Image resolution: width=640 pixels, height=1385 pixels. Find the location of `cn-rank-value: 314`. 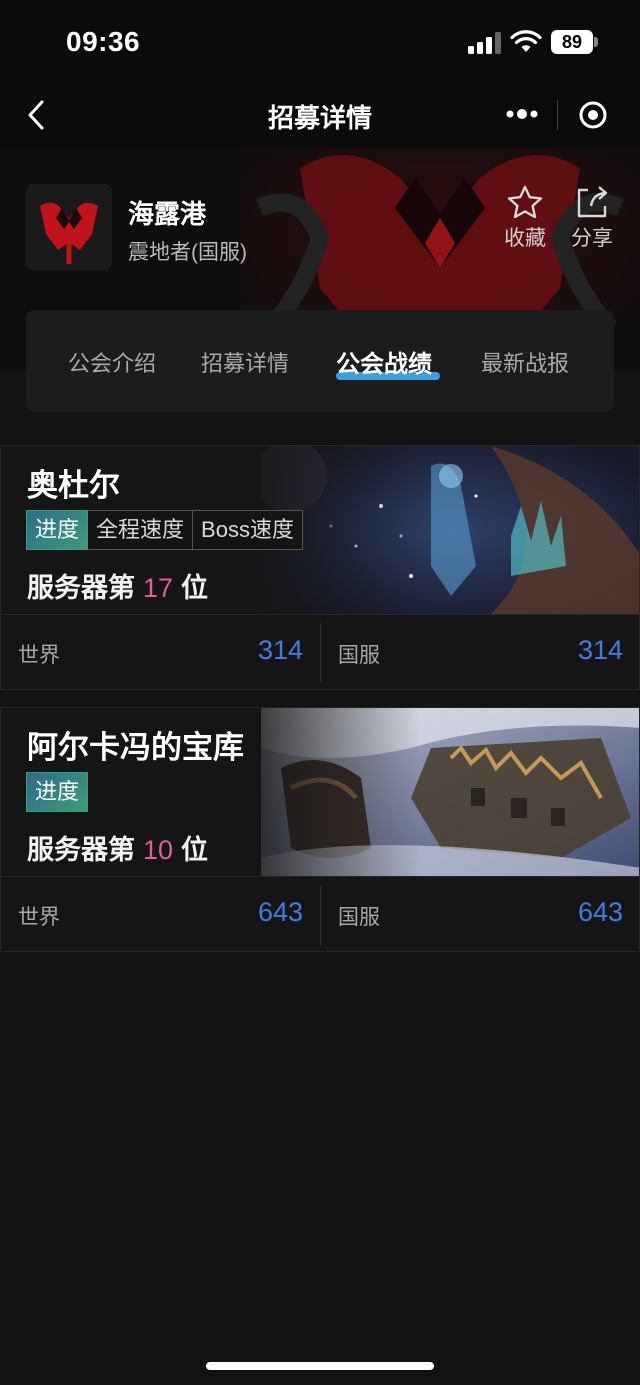

cn-rank-value: 314 is located at coordinates (600, 650).